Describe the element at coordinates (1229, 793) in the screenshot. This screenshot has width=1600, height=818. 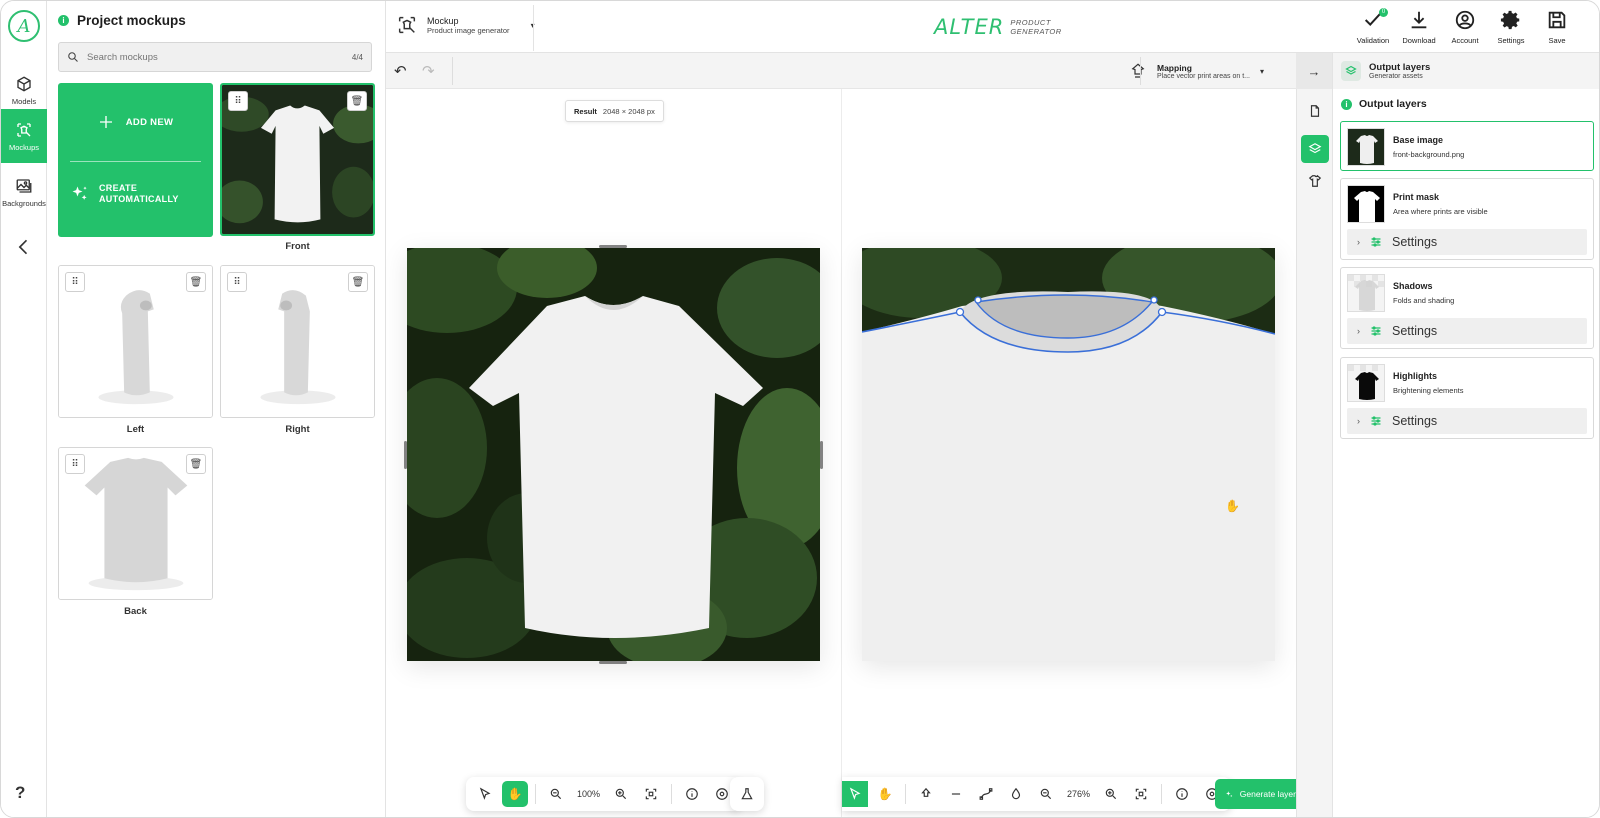
I see `sparkle-icon` at that location.